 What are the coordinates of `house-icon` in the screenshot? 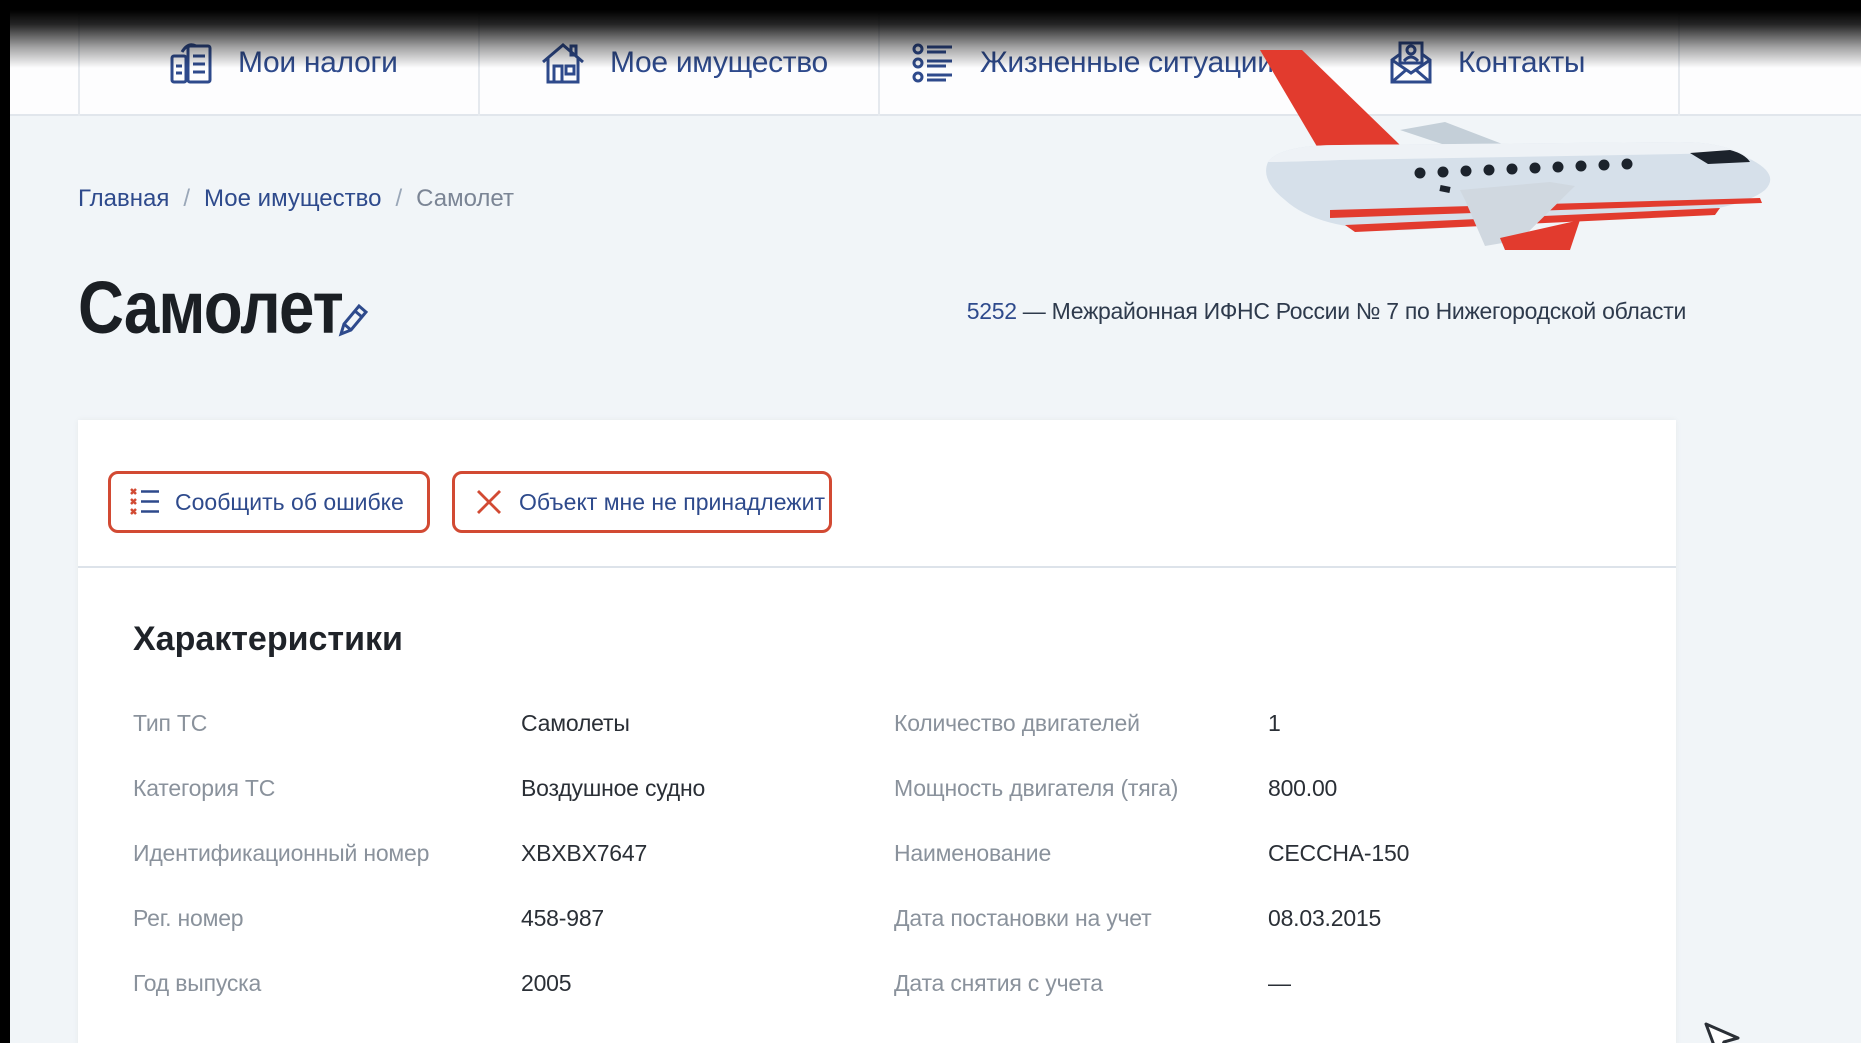 It's located at (563, 63).